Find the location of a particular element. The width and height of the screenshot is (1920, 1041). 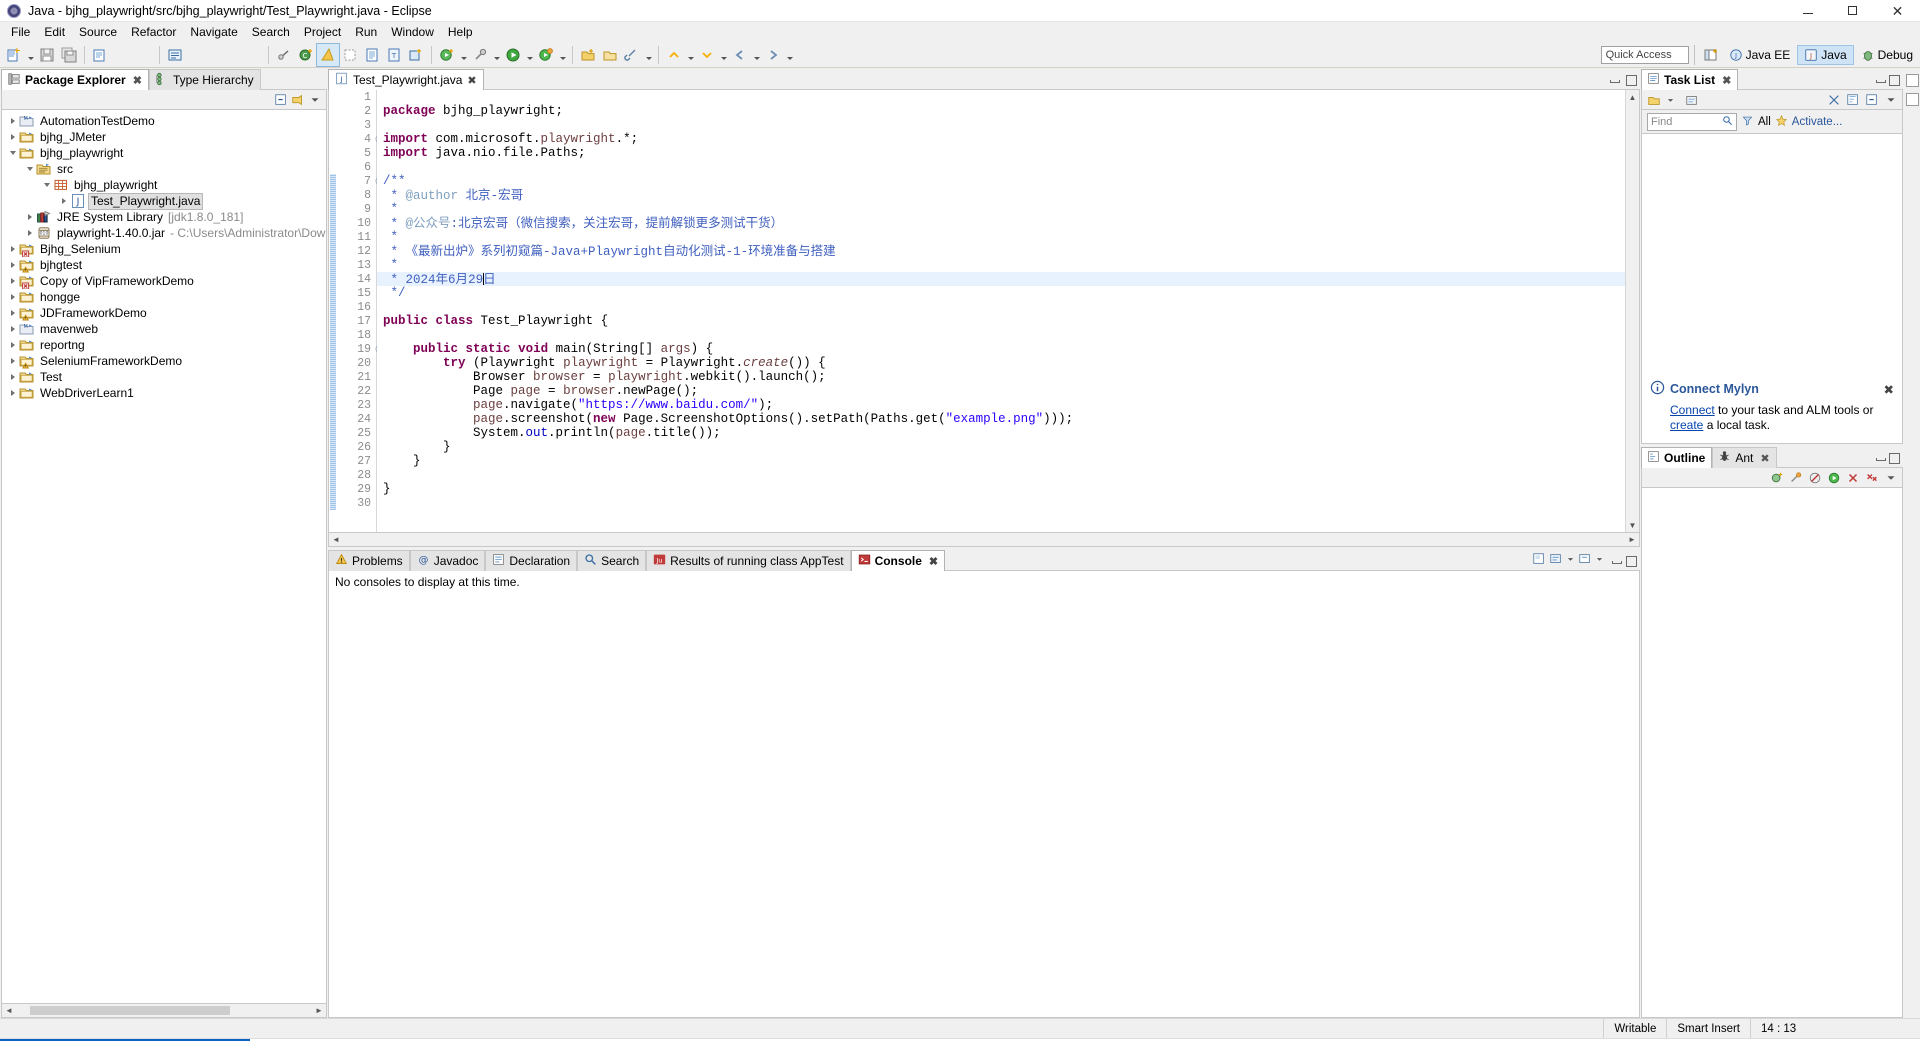

menu-file: File is located at coordinates (20, 32).